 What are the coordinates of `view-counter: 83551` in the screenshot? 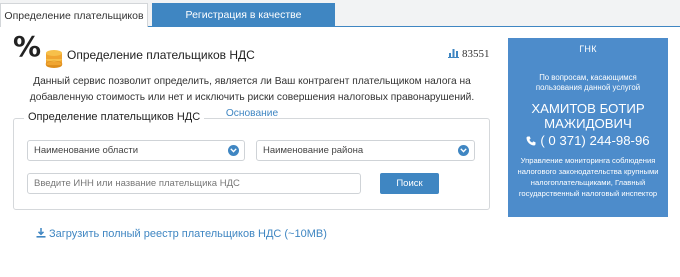 It's located at (469, 54).